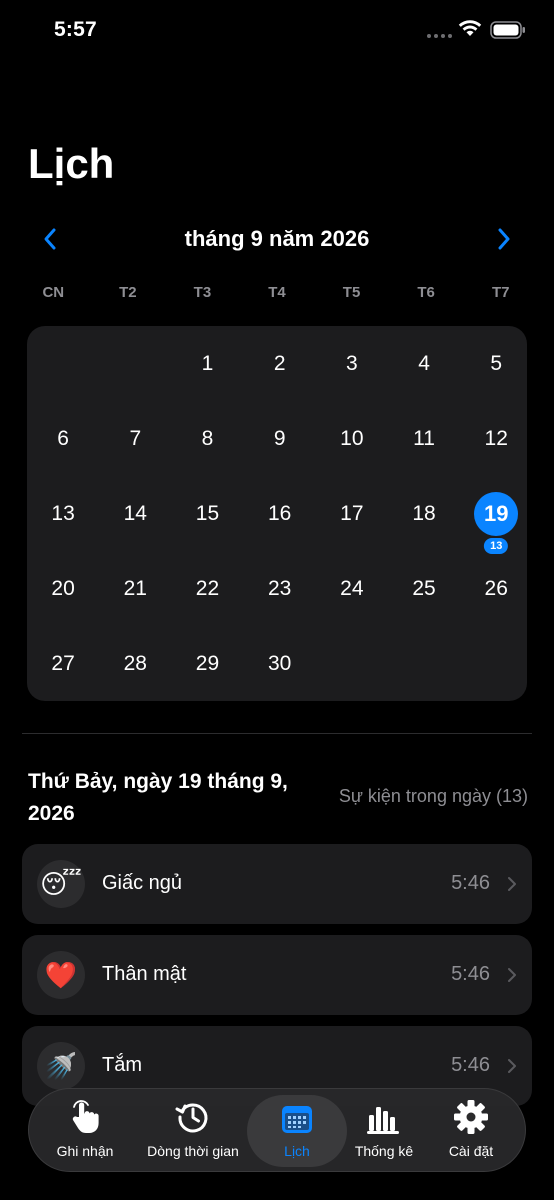  What do you see at coordinates (496, 588) in the screenshot?
I see `calendar-day: 26` at bounding box center [496, 588].